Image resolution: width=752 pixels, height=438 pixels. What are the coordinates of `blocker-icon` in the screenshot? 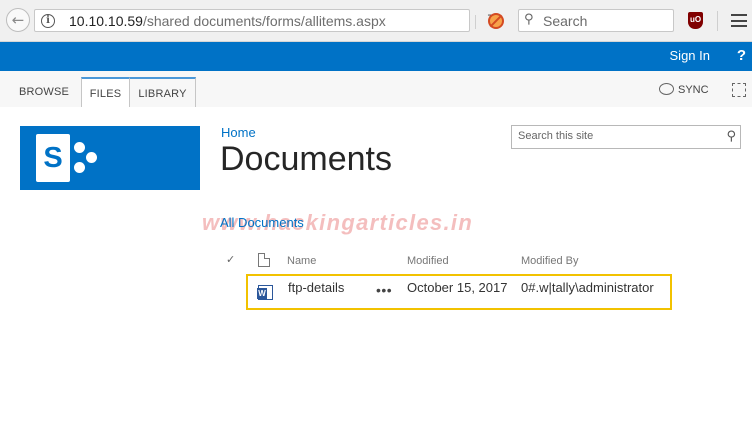 It's located at (496, 21).